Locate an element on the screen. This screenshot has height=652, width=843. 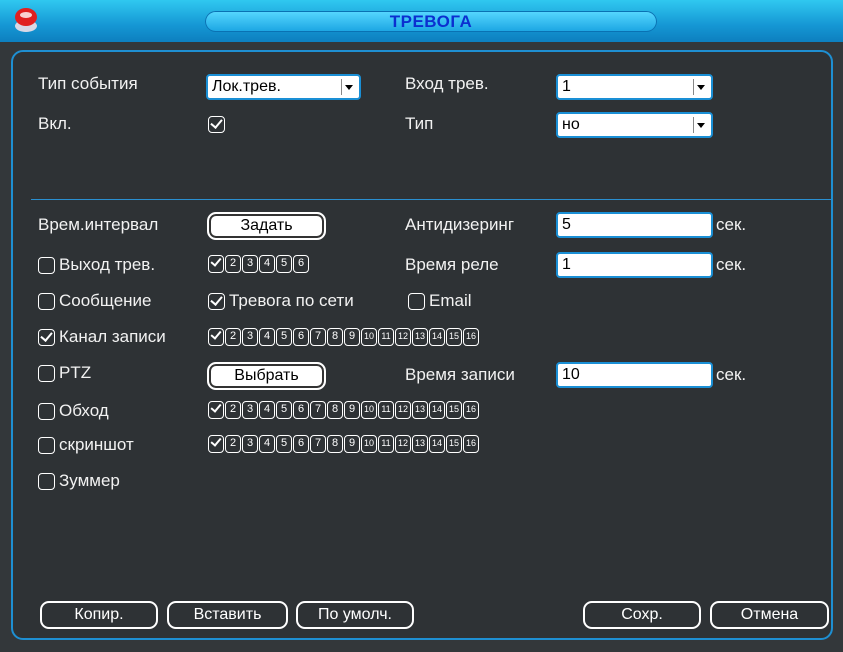
buzzer-checkbox is located at coordinates (46, 481).